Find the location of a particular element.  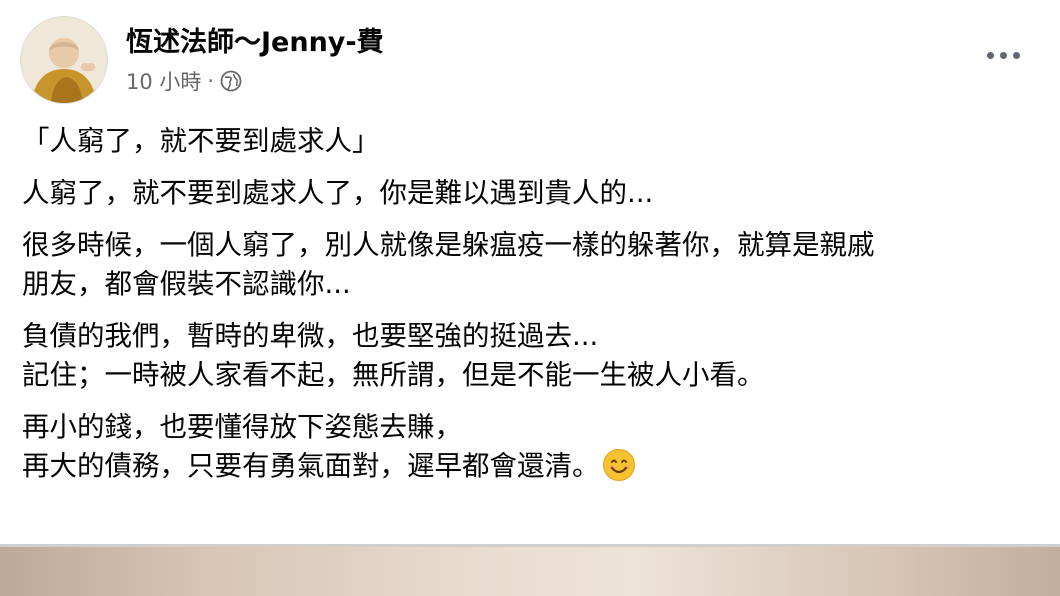

more-options-button is located at coordinates (1003, 55).